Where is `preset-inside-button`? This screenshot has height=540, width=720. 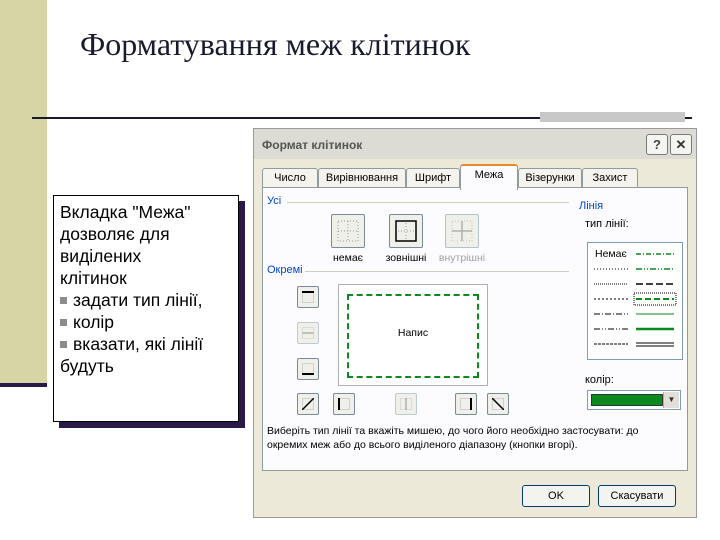 preset-inside-button is located at coordinates (462, 231).